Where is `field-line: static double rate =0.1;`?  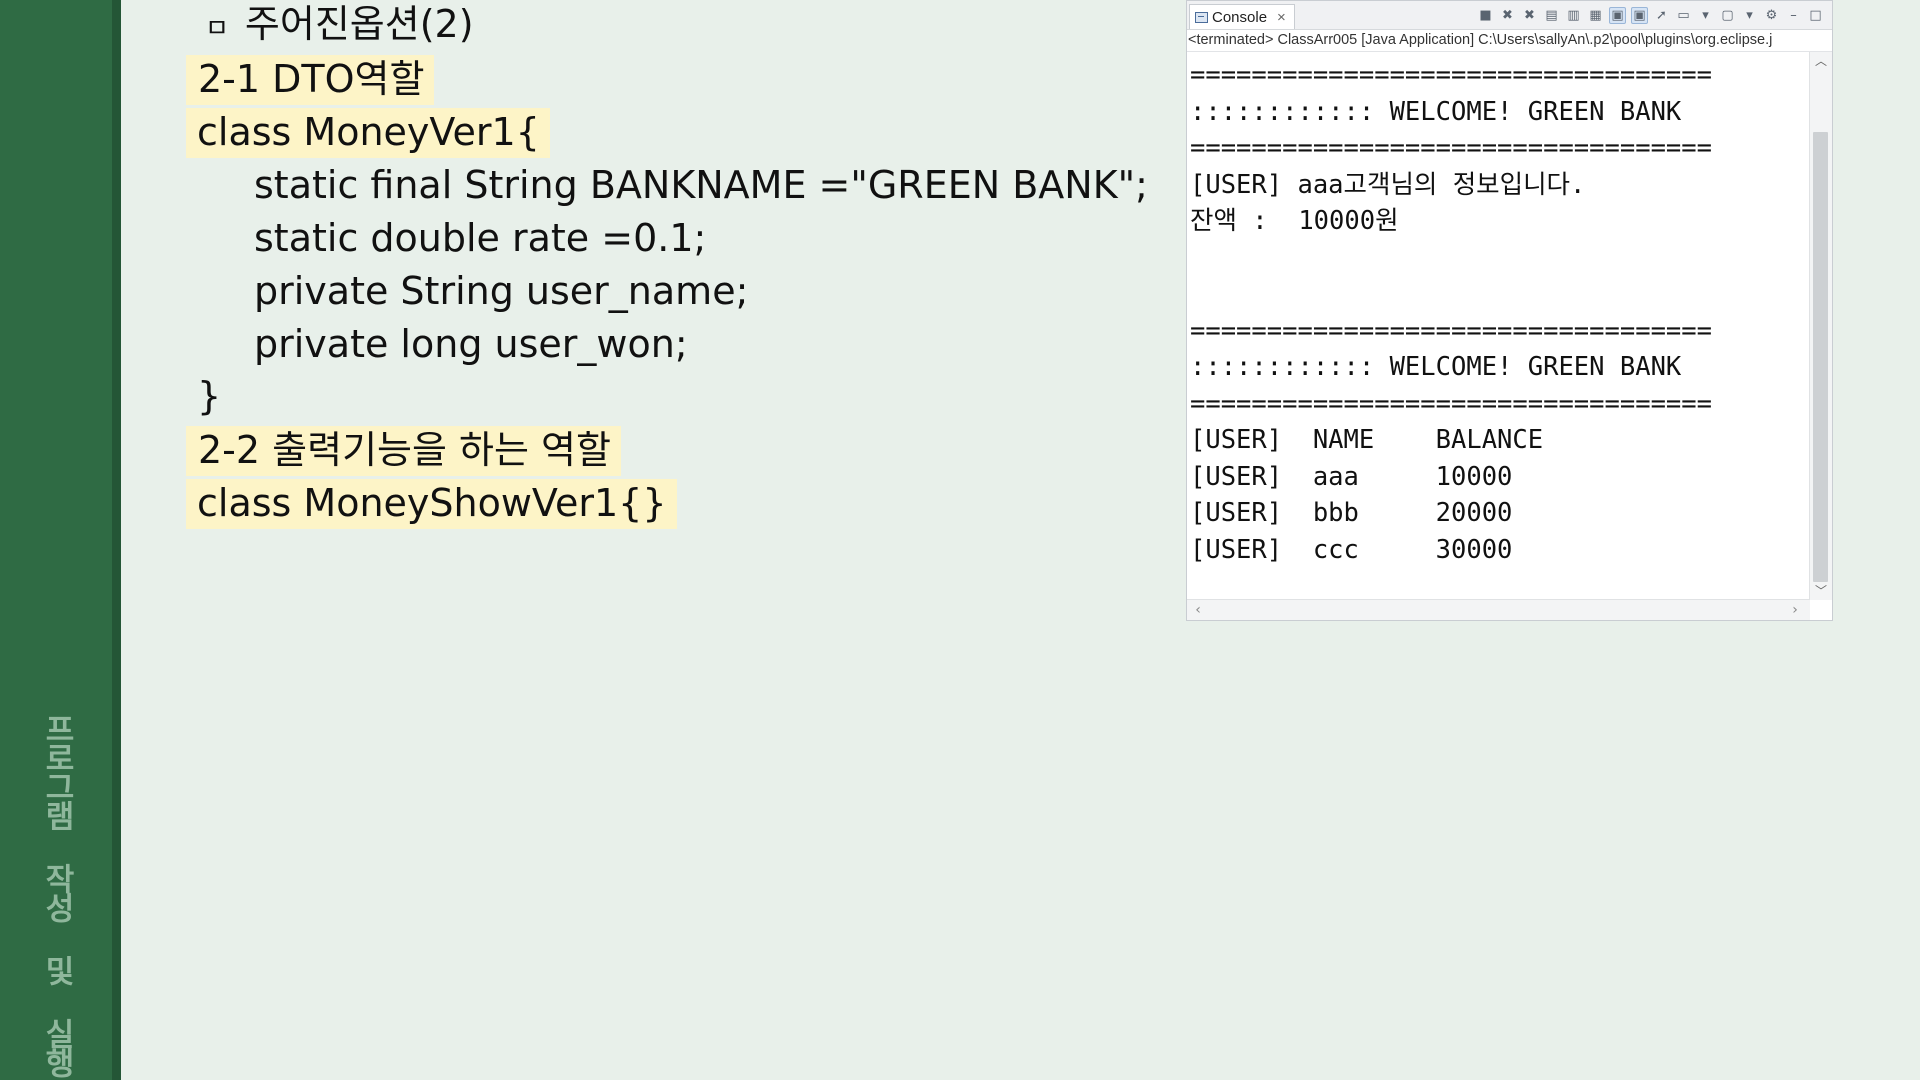
field-line: static double rate =0.1; is located at coordinates (480, 238).